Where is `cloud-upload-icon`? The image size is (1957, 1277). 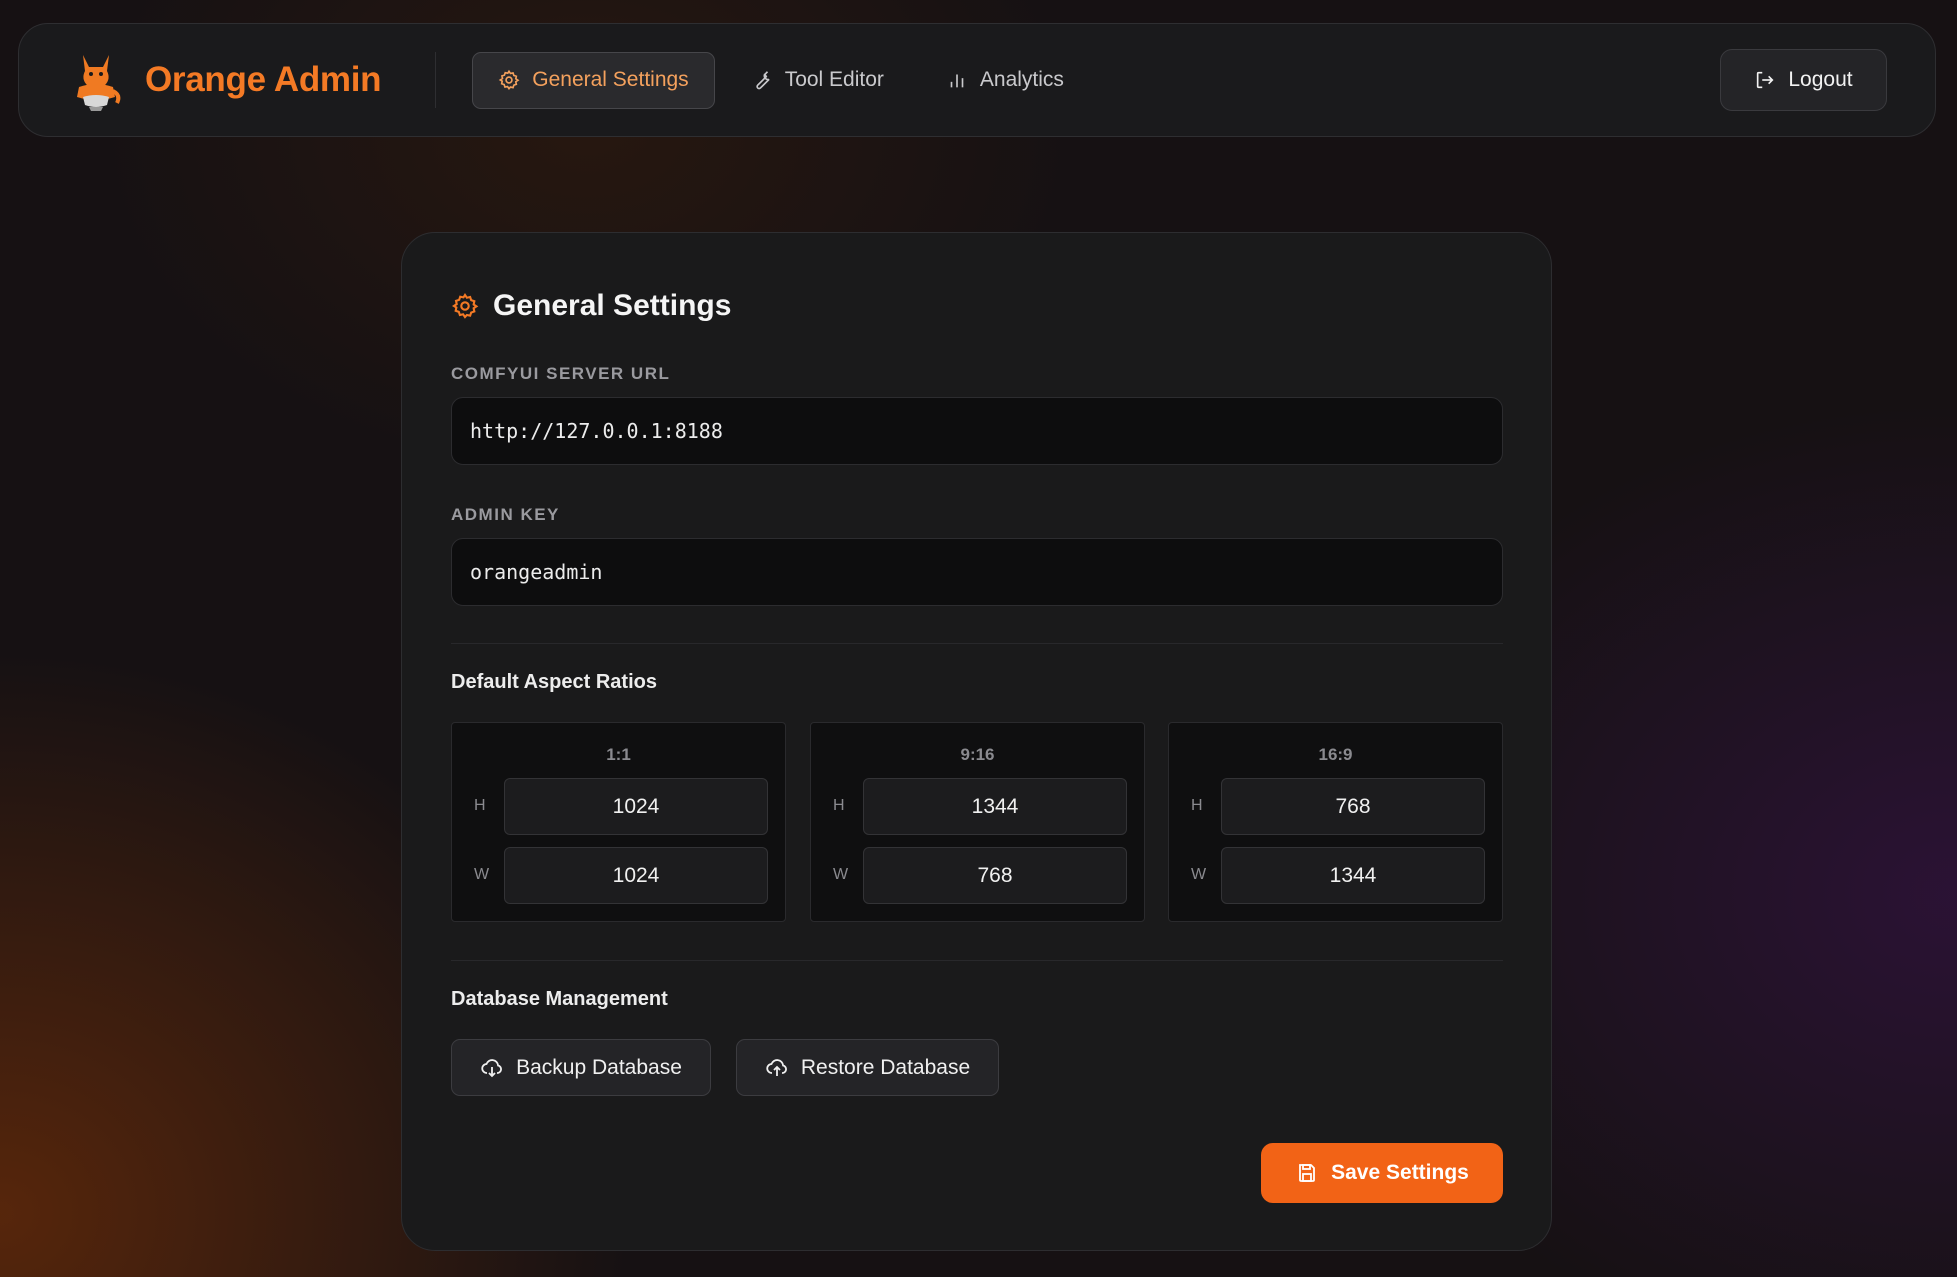
cloud-upload-icon is located at coordinates (776, 1067).